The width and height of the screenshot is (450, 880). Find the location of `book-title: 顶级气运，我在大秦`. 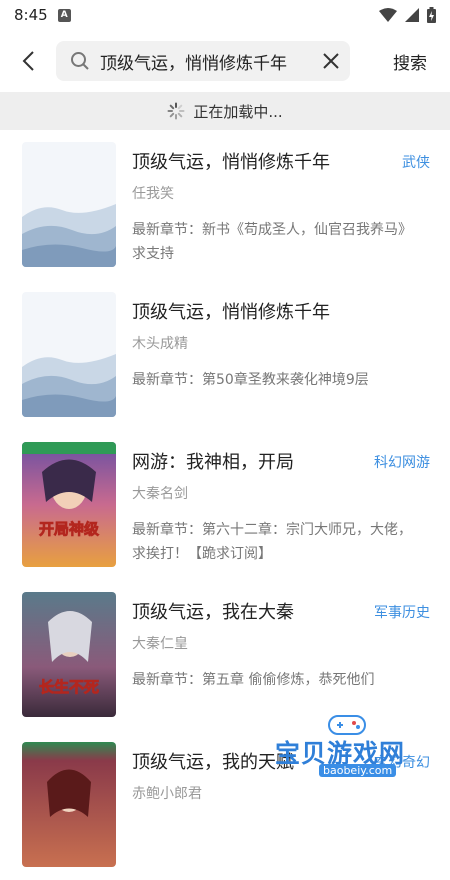

book-title: 顶级气运，我在大秦 is located at coordinates (213, 612).